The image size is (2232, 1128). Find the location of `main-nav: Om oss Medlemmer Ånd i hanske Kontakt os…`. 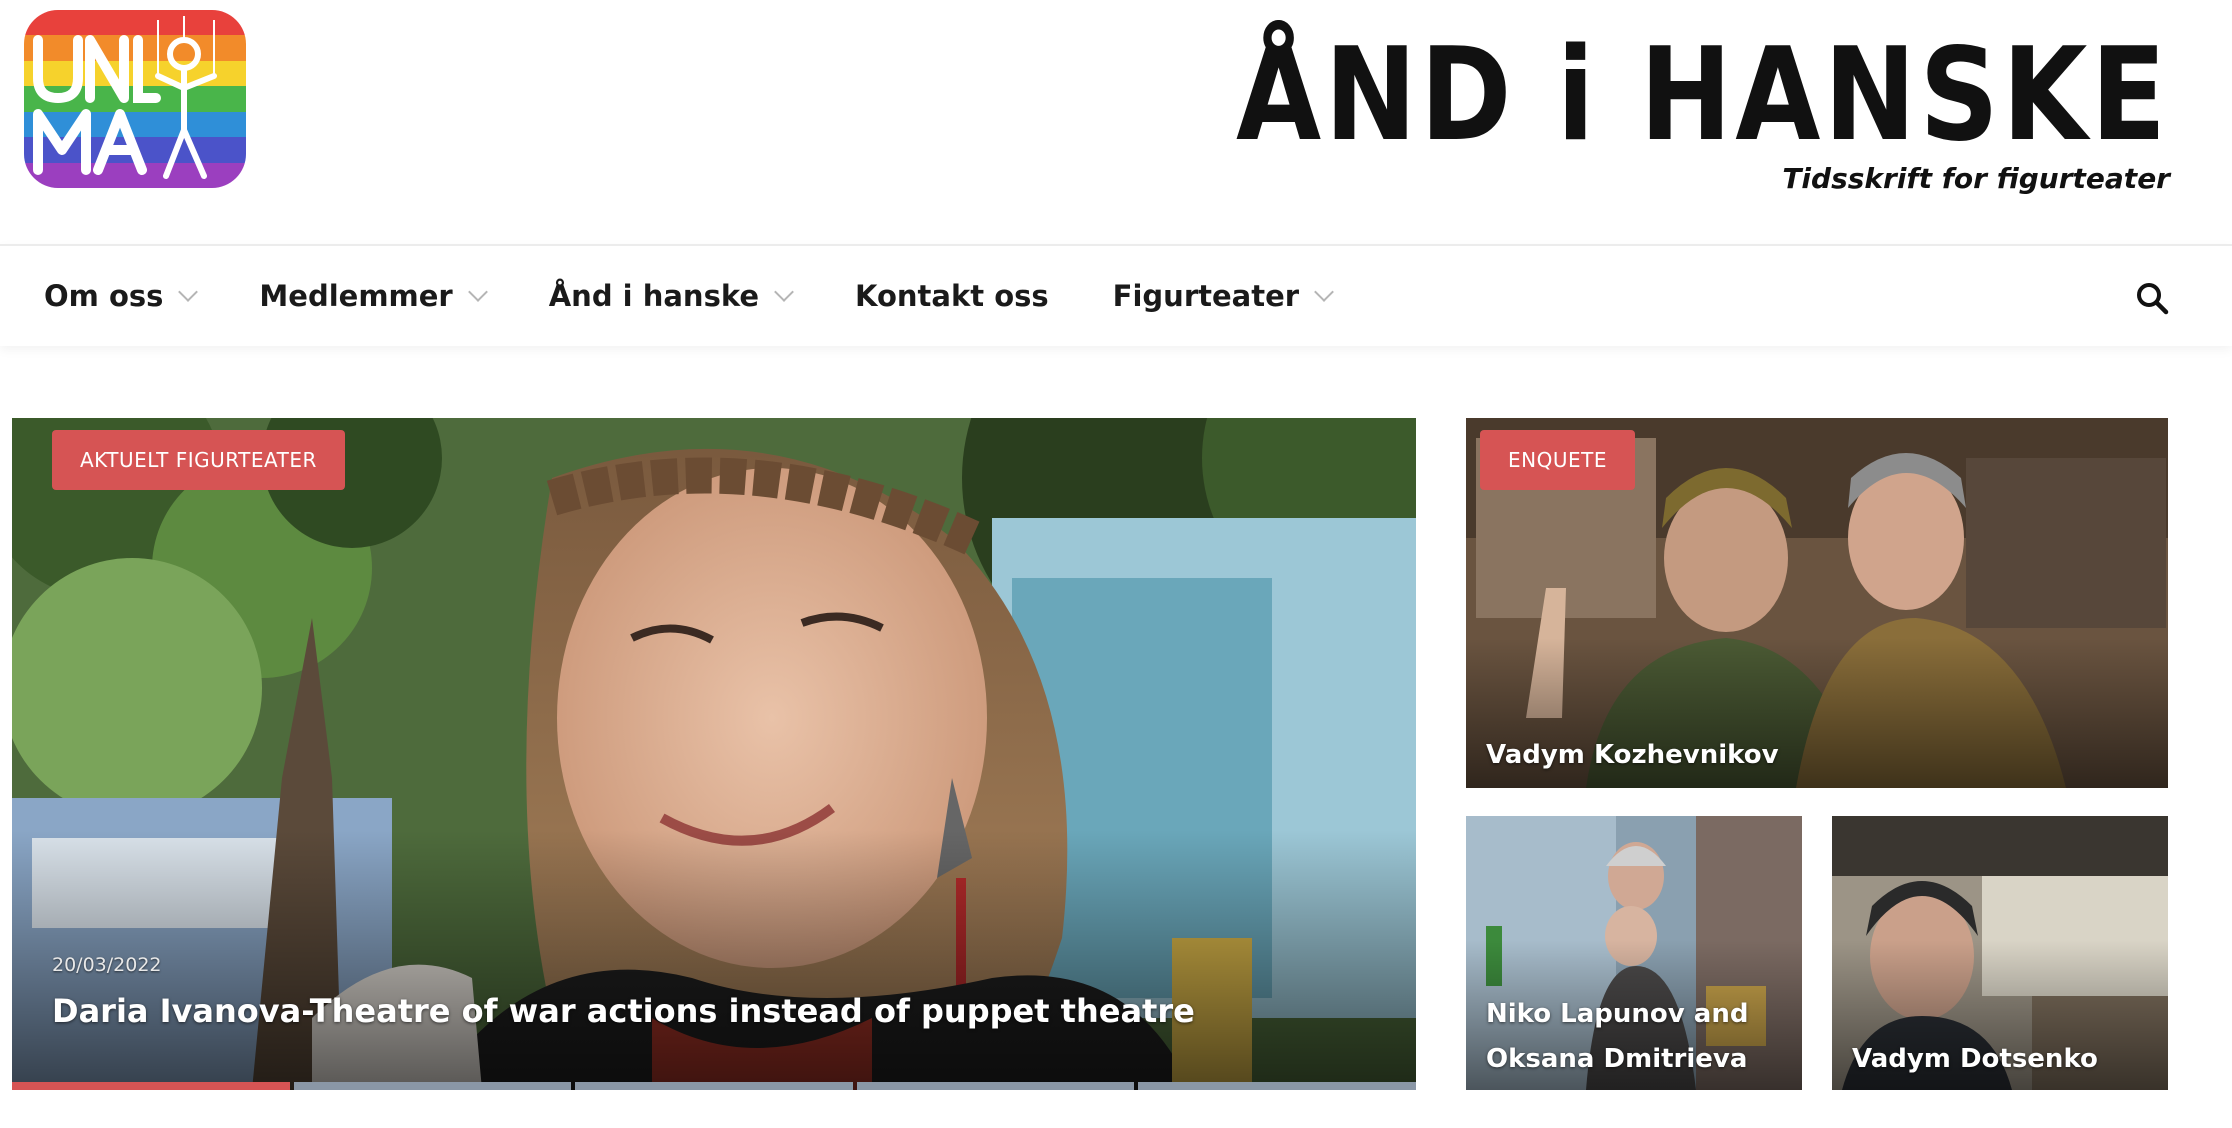

main-nav: Om oss Medlemmer Ånd i hanske Kontakt os… is located at coordinates (1116, 295).